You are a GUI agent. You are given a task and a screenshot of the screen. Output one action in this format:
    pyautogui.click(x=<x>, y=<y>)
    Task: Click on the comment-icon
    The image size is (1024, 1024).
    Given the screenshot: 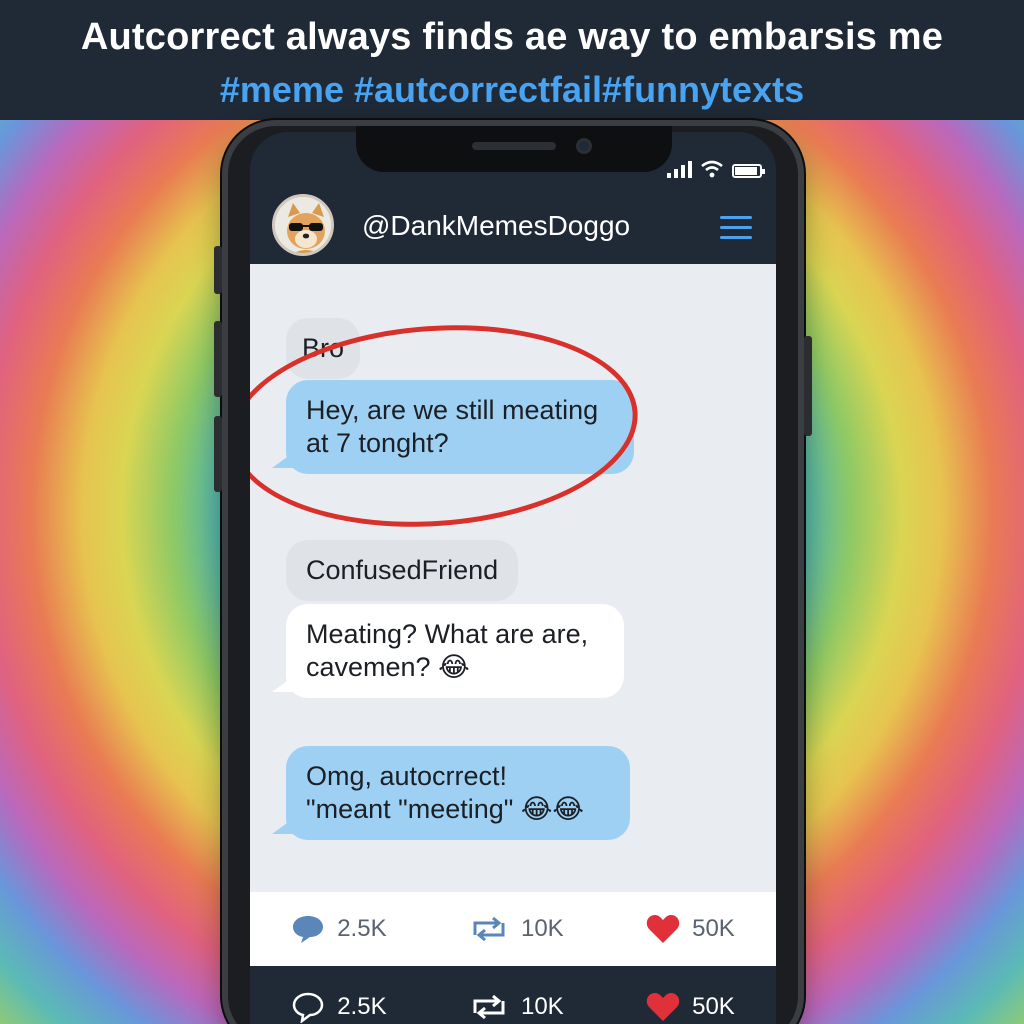 What is the action you would take?
    pyautogui.click(x=308, y=929)
    